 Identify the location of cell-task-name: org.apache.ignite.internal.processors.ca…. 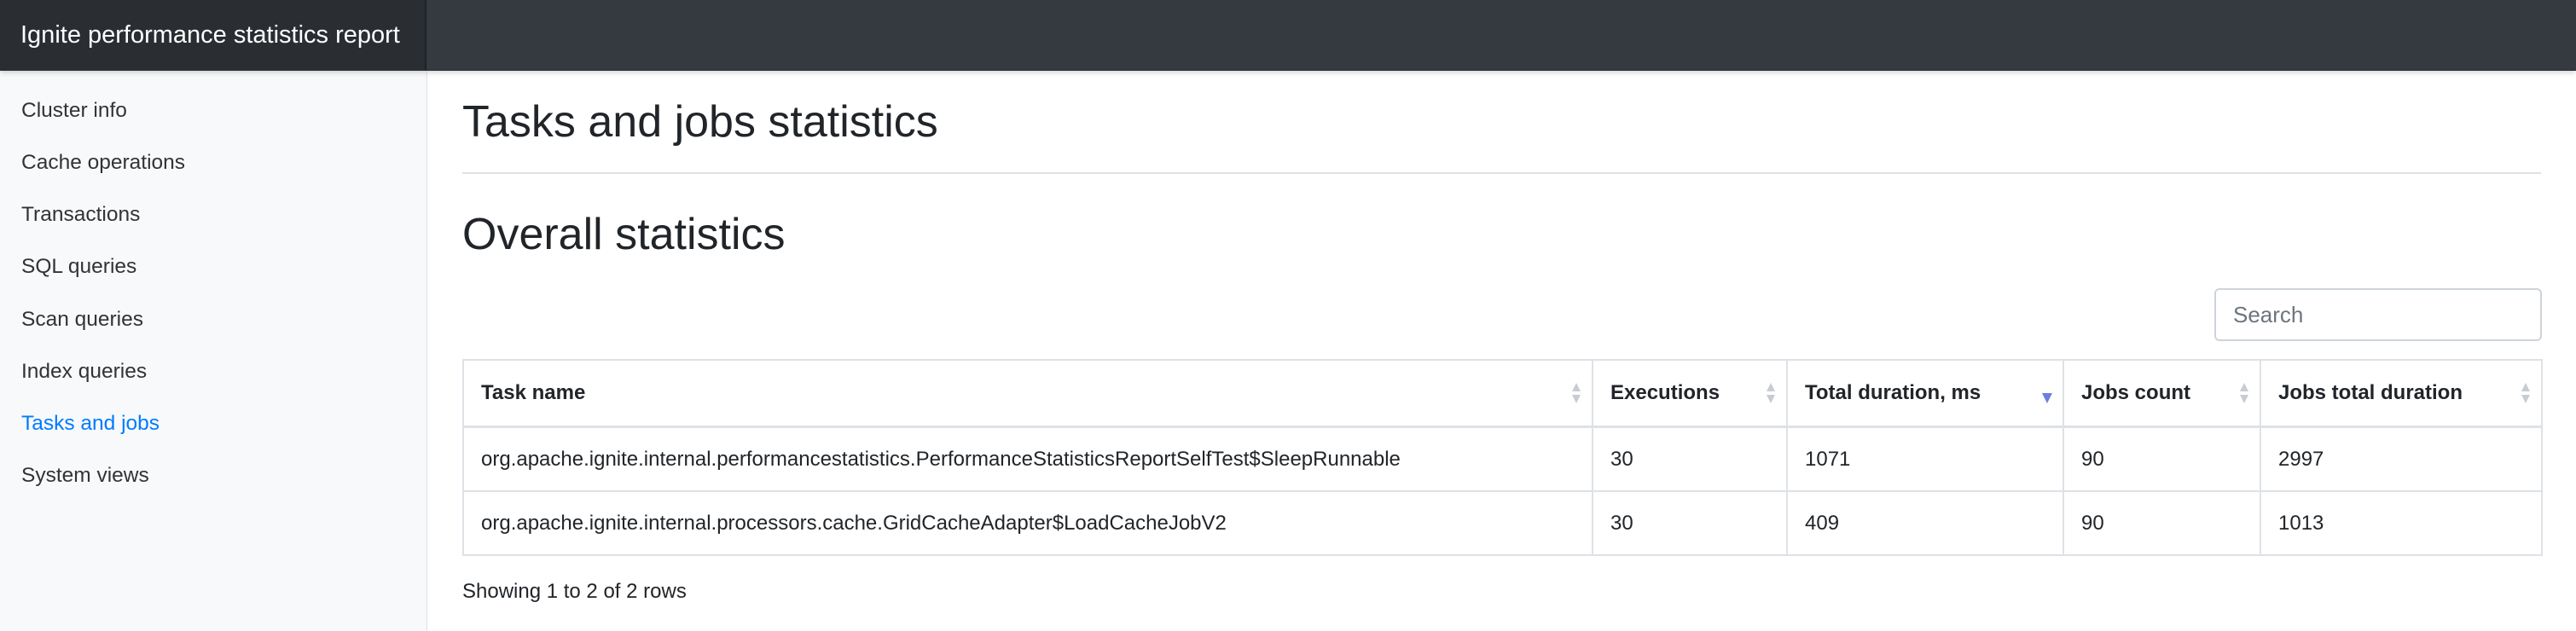
(1027, 523).